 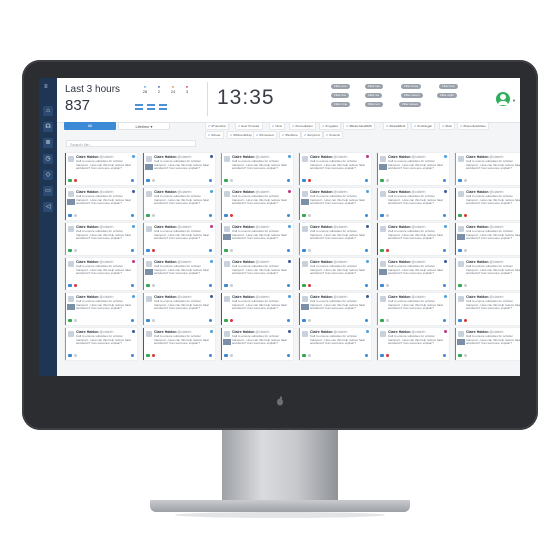 I want to click on hashtag-filter: #Transition, so click(x=217, y=126).